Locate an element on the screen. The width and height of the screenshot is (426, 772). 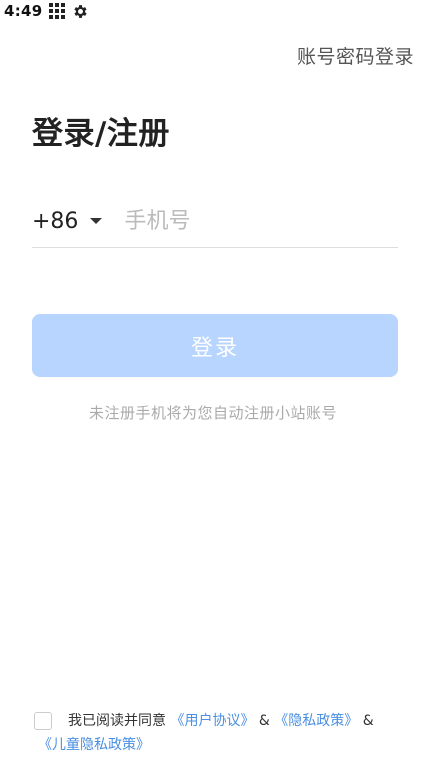
agreement-prefix: 我已阅读并同意 is located at coordinates (117, 721).